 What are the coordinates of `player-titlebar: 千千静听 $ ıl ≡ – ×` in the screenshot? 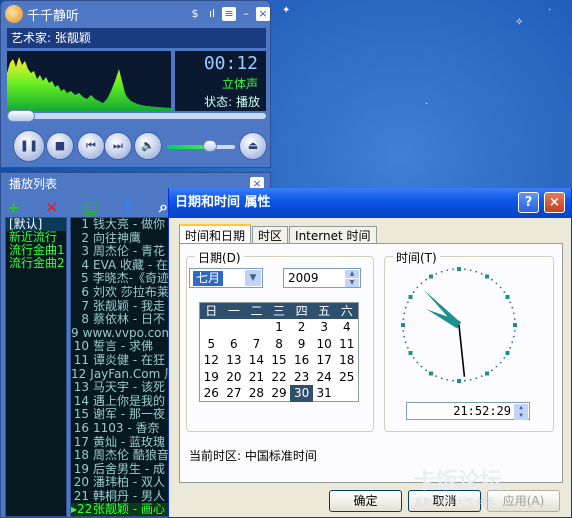 It's located at (135, 14).